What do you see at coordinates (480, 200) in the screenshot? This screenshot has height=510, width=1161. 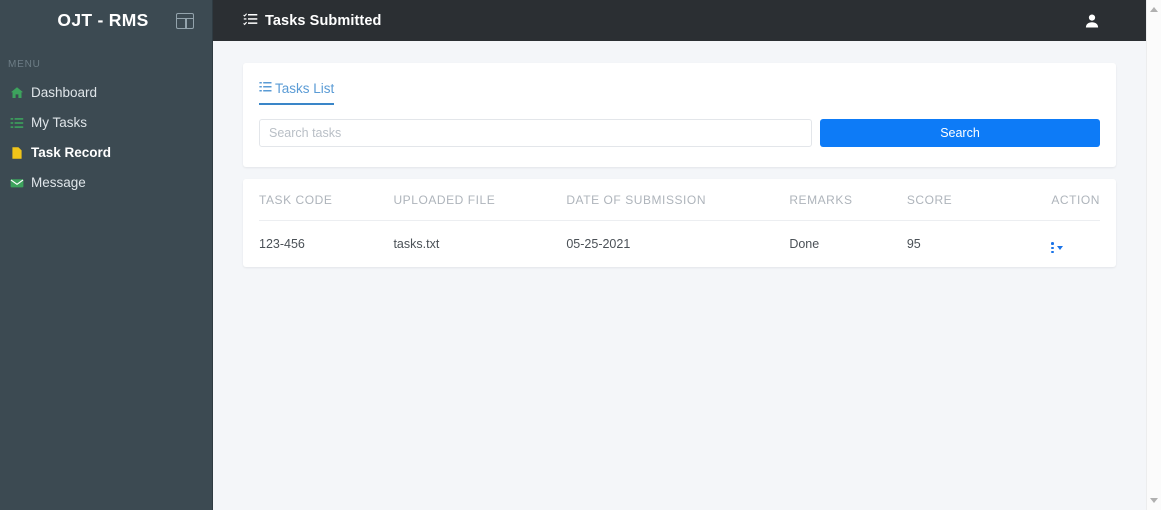 I see `column-header-uploaded-file: UPLOADED FILE` at bounding box center [480, 200].